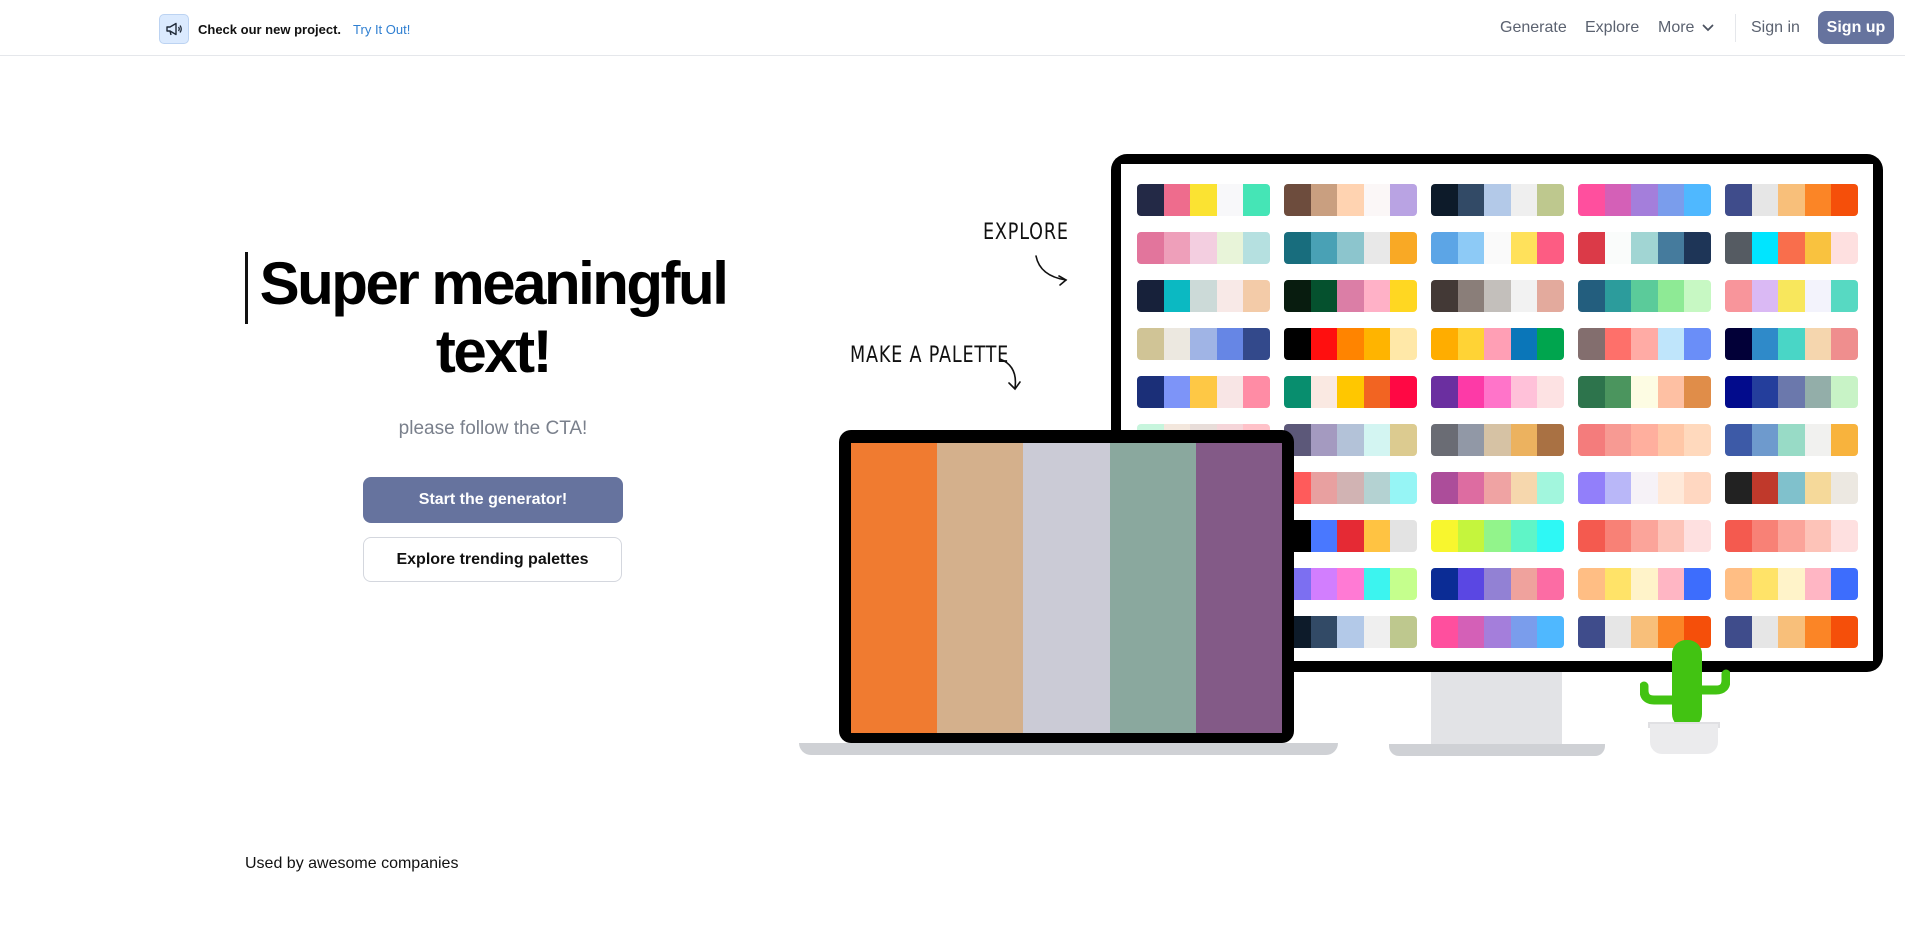 The image size is (1905, 938). What do you see at coordinates (1533, 28) in the screenshot?
I see `nav-generate-link: Generate` at bounding box center [1533, 28].